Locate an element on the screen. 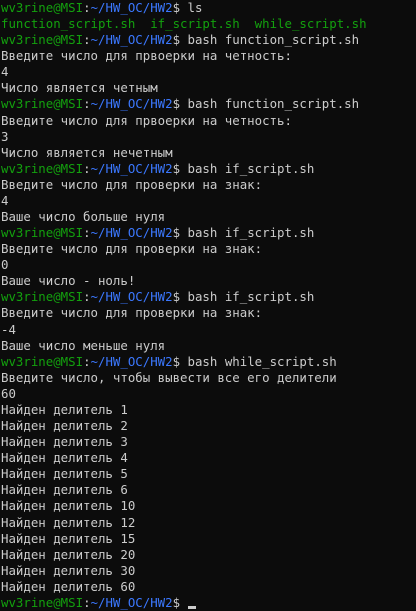 Image resolution: width=416 pixels, height=611 pixels. prompt-line: wv3rine@MSI:~/HW_OC/HW2$ is located at coordinates (208, 603).